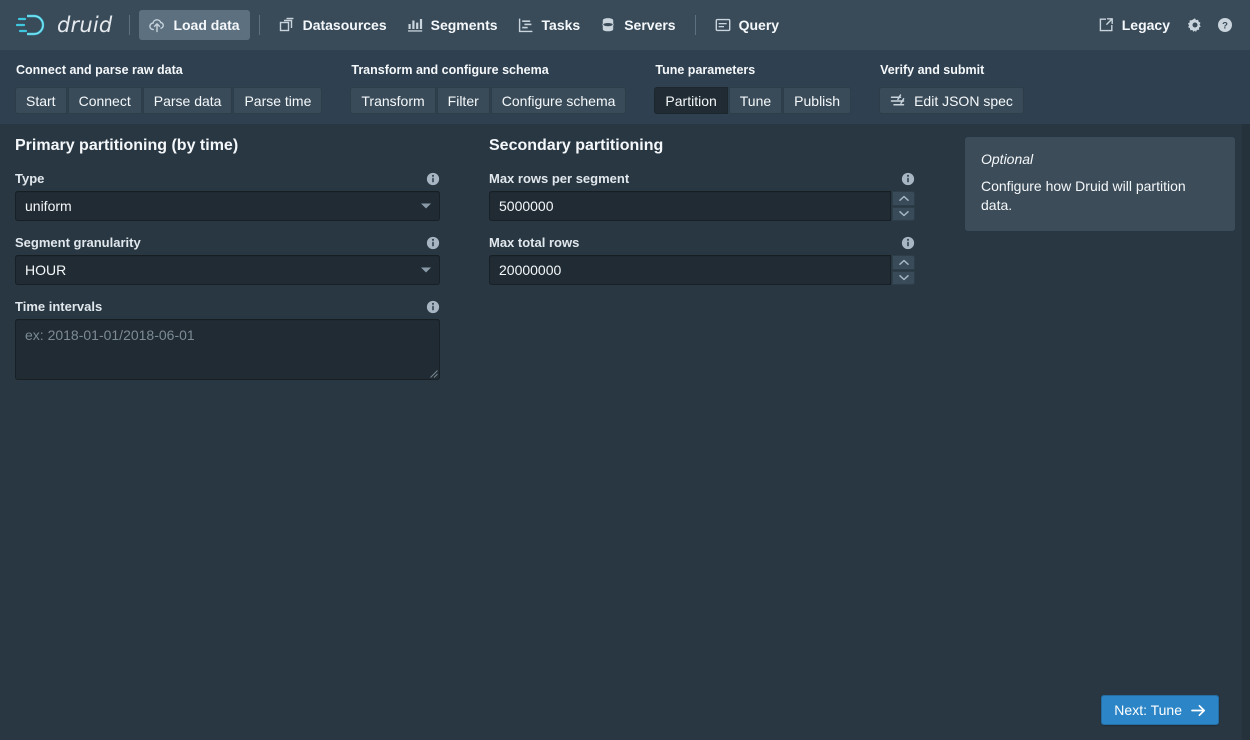 Image resolution: width=1250 pixels, height=740 pixels. What do you see at coordinates (450, 70) in the screenshot?
I see `step-group-transform-title: Transform and configure schema` at bounding box center [450, 70].